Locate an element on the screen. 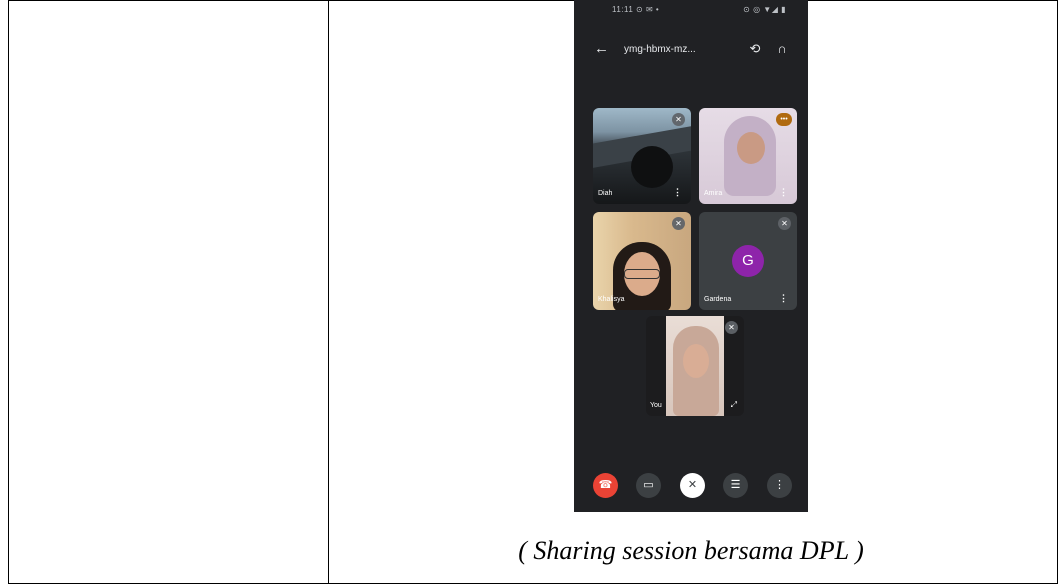  meeting-top-bar: ← ymg-hbmx-mz... ⟲ ∩ is located at coordinates (691, 50).